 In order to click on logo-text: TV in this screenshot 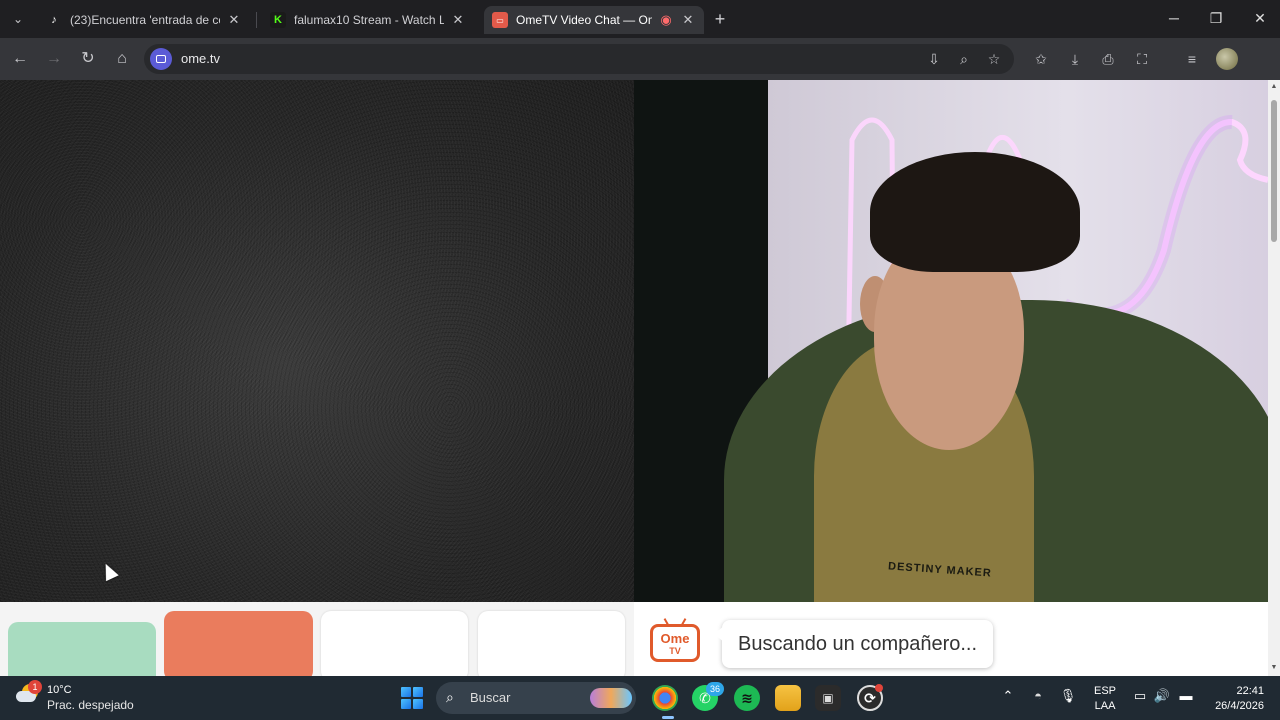, I will do `click(675, 651)`.